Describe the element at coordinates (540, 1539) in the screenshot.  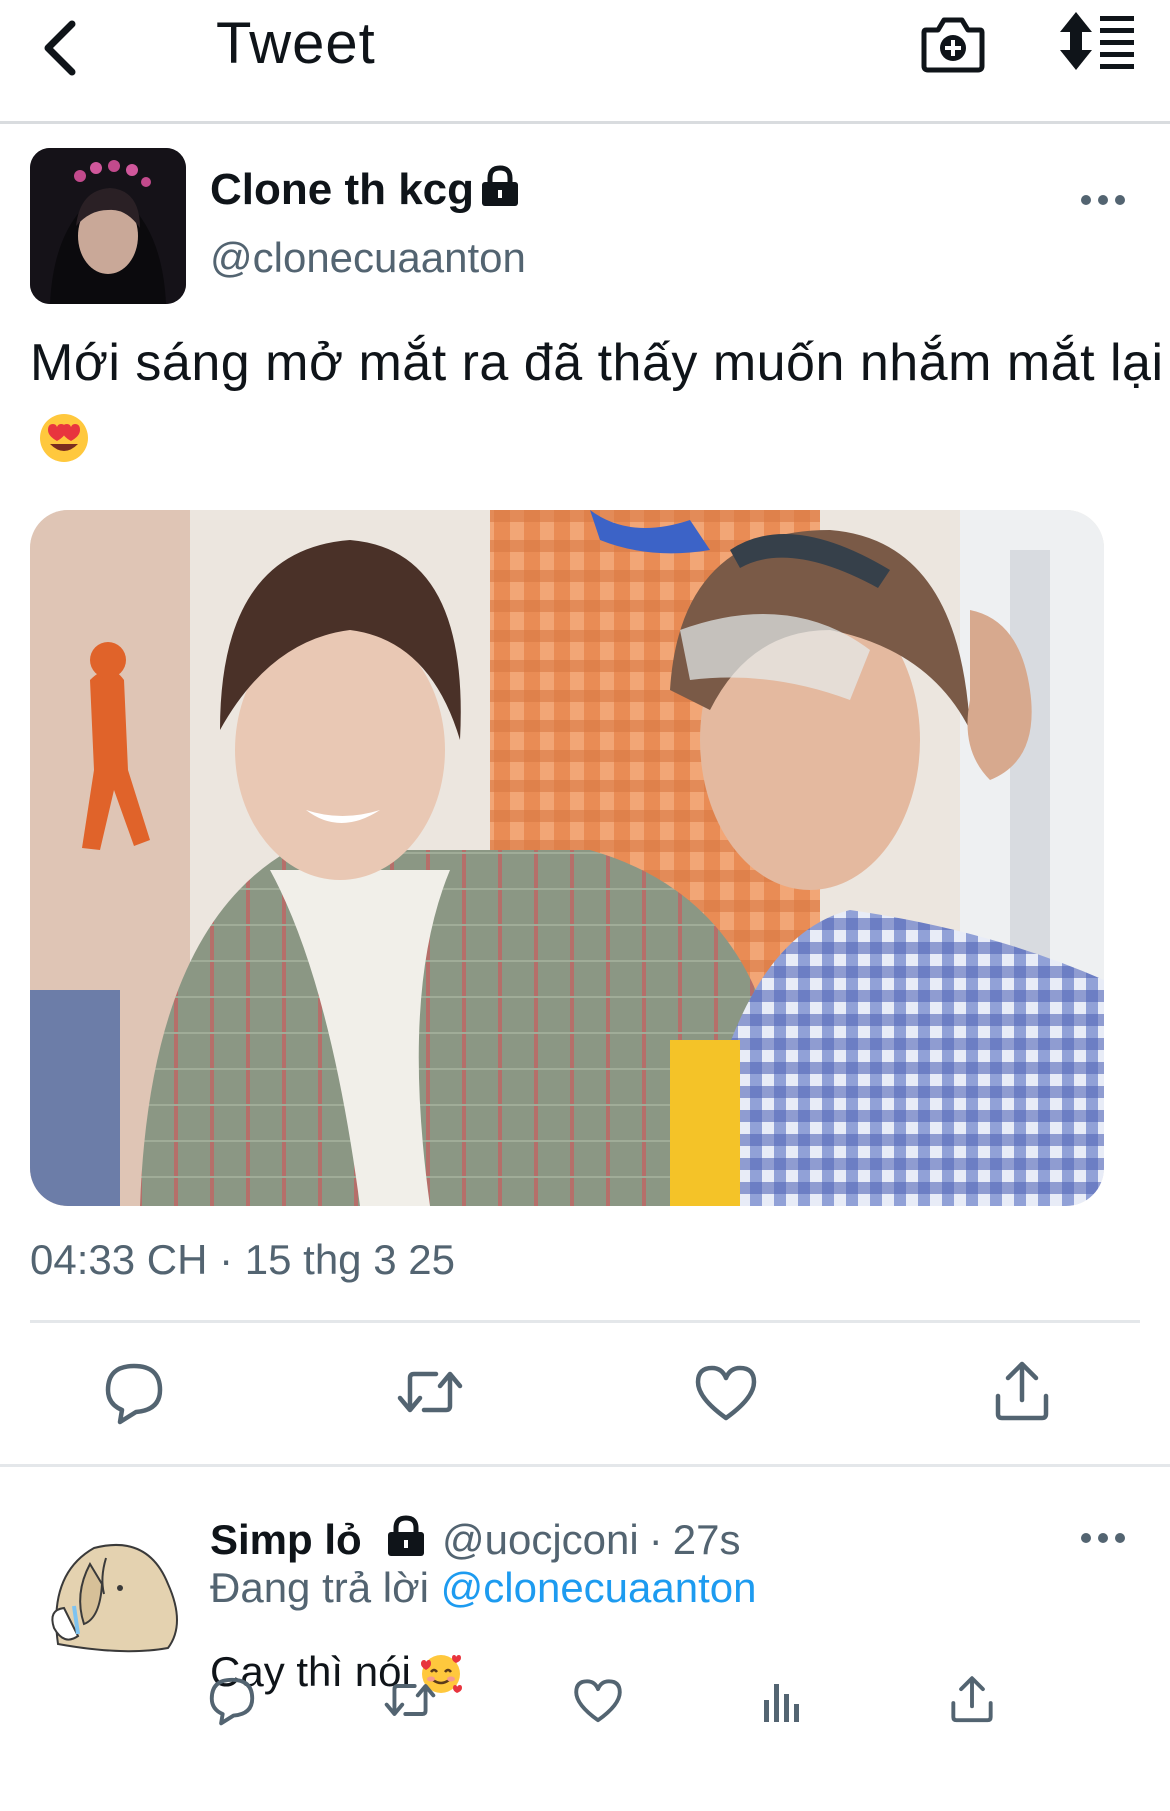
I see `reply-handle: @uocjconi` at that location.